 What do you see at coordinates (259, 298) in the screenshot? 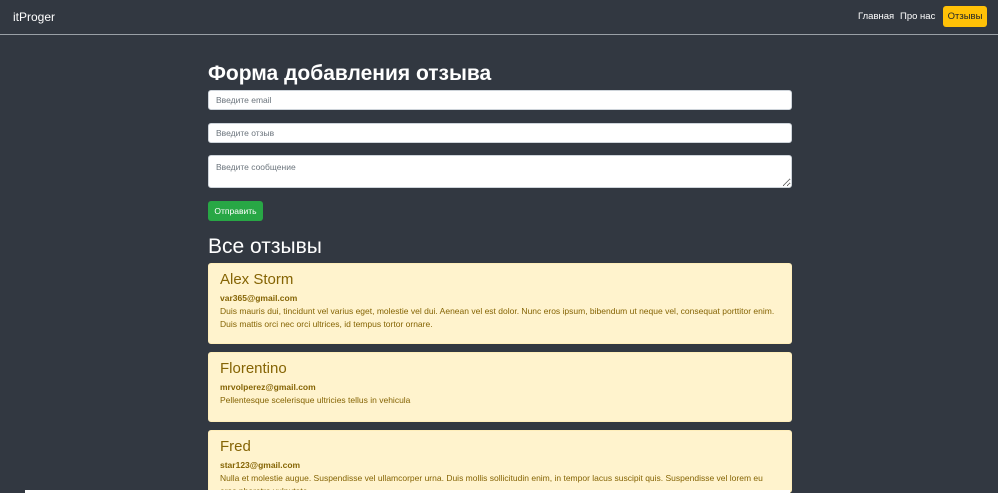
I see `review-email: var365@gmail.com` at bounding box center [259, 298].